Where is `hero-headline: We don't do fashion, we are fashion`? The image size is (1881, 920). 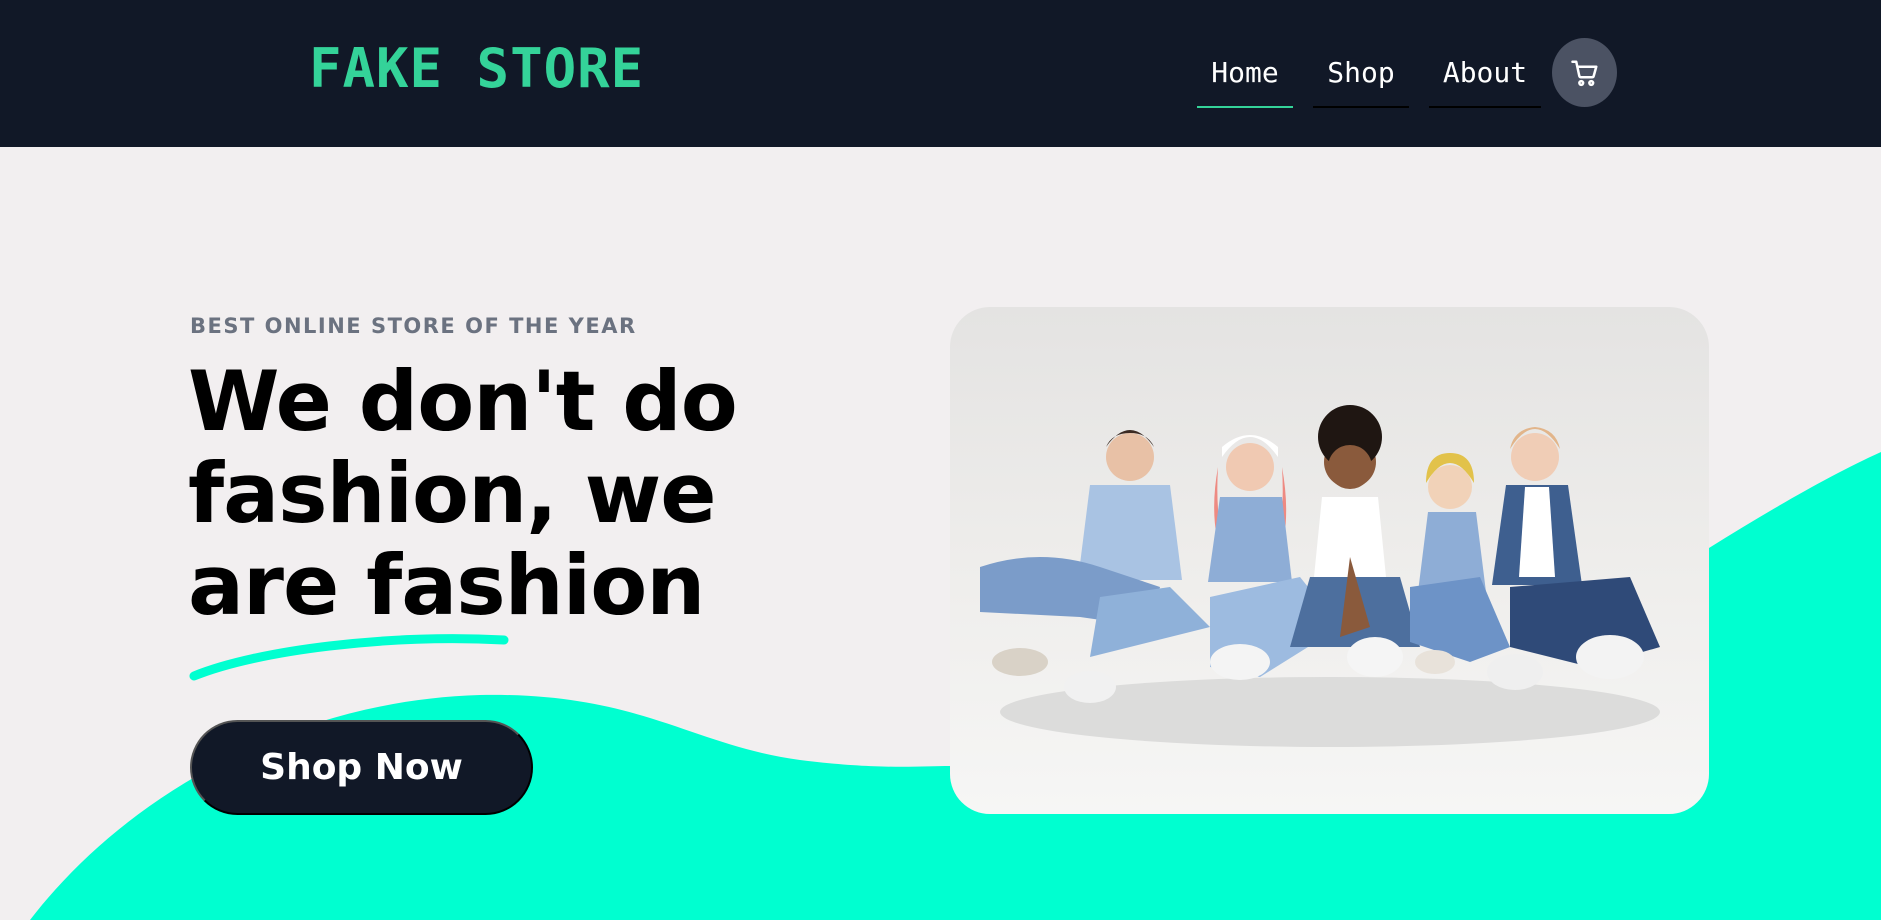
hero-headline: We don't do fashion, we are fashion is located at coordinates (463, 493).